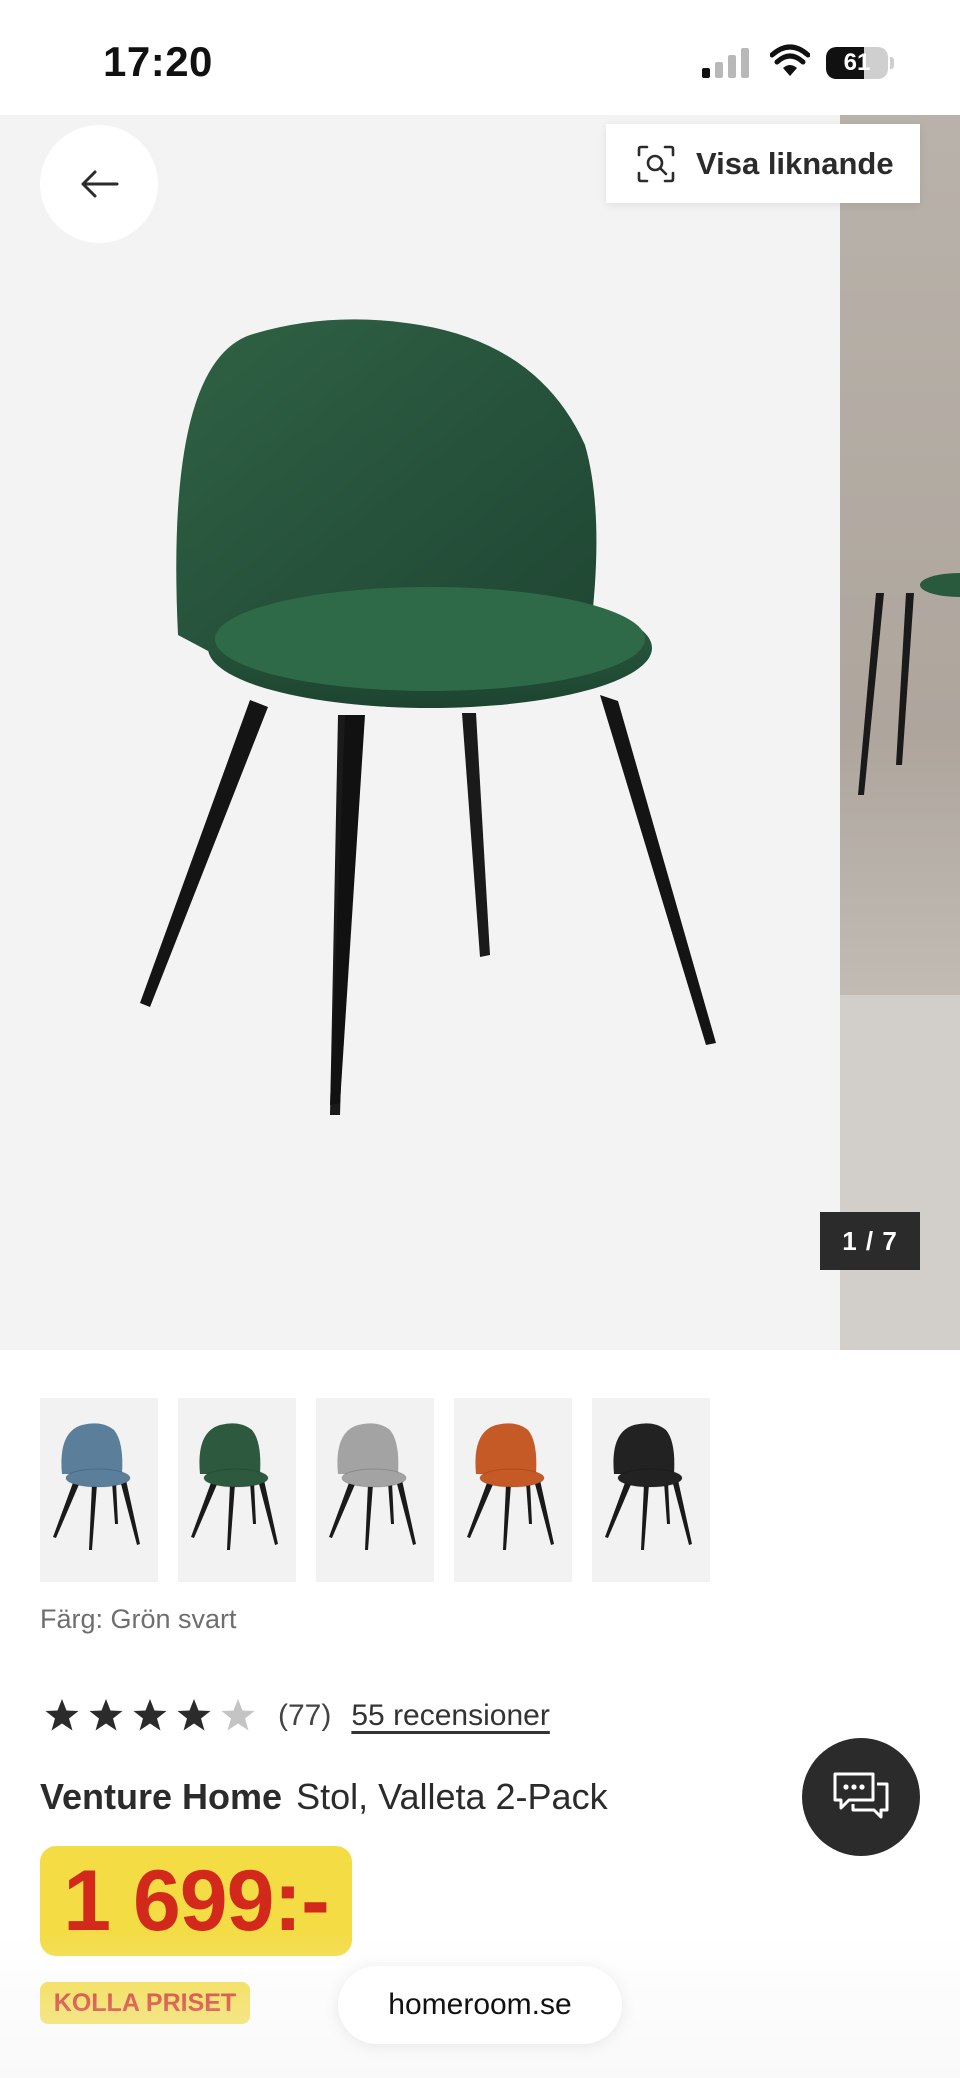 The width and height of the screenshot is (960, 2078). Describe the element at coordinates (480, 57) in the screenshot. I see `status-bar: 17:20 61` at that location.